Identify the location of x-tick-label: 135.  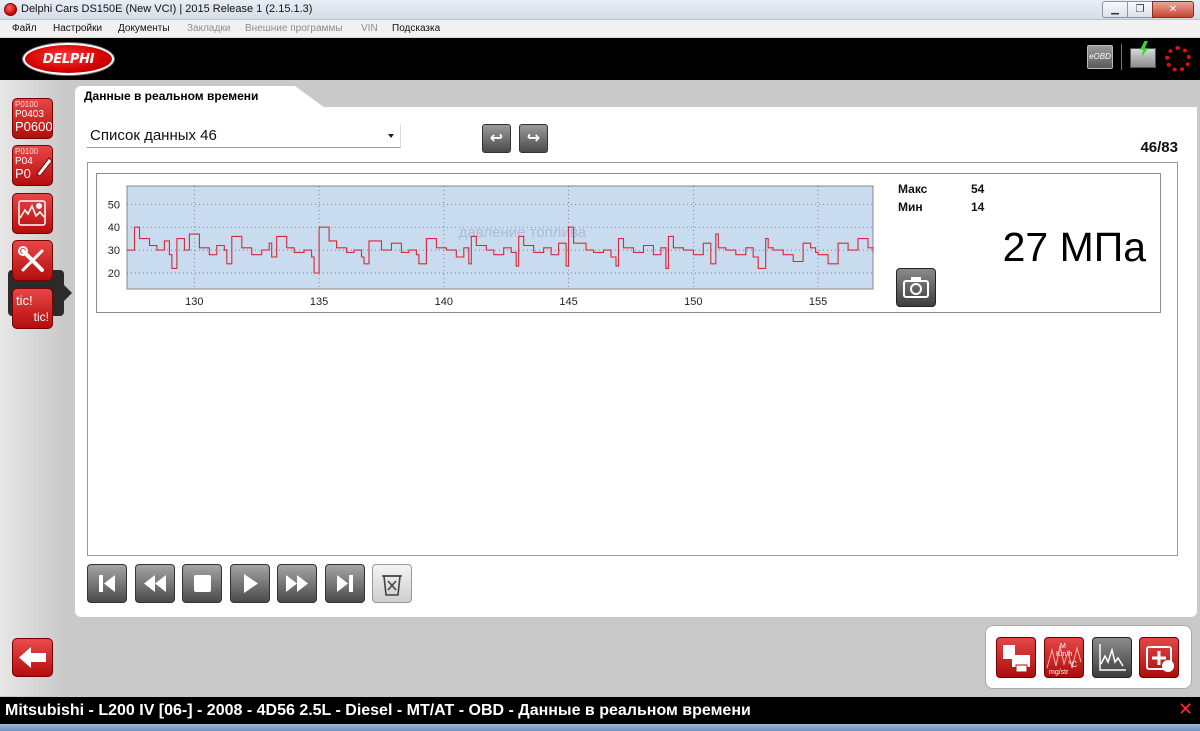
(319, 302).